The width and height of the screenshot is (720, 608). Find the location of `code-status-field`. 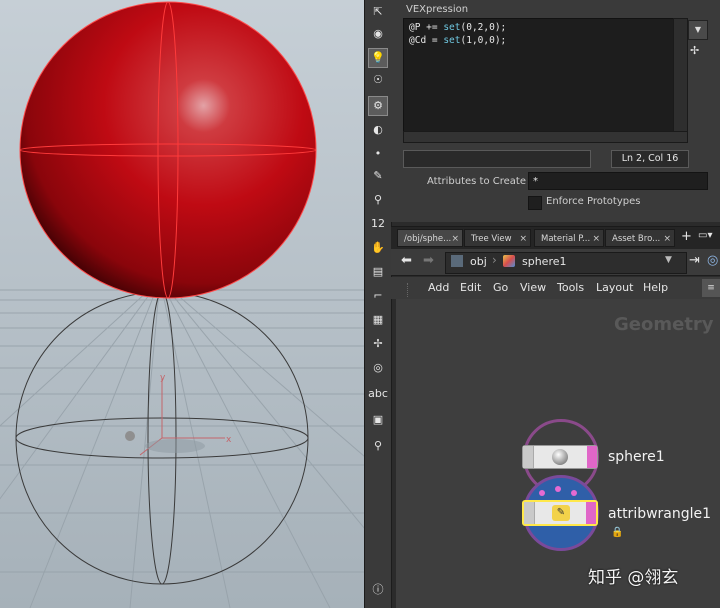

code-status-field is located at coordinates (497, 159).